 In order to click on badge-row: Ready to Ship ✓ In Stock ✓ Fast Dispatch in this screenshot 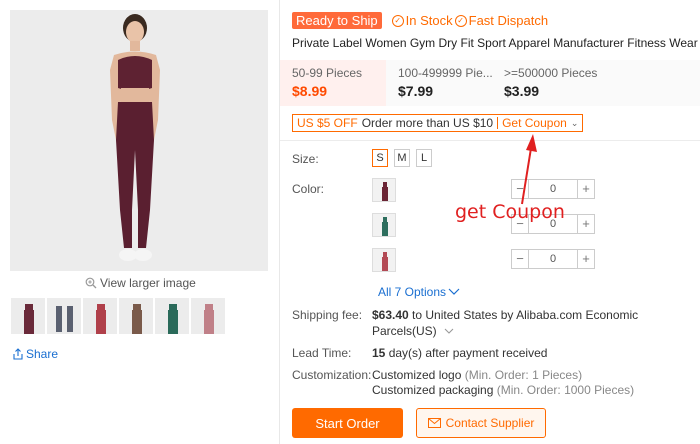, I will do `click(420, 20)`.